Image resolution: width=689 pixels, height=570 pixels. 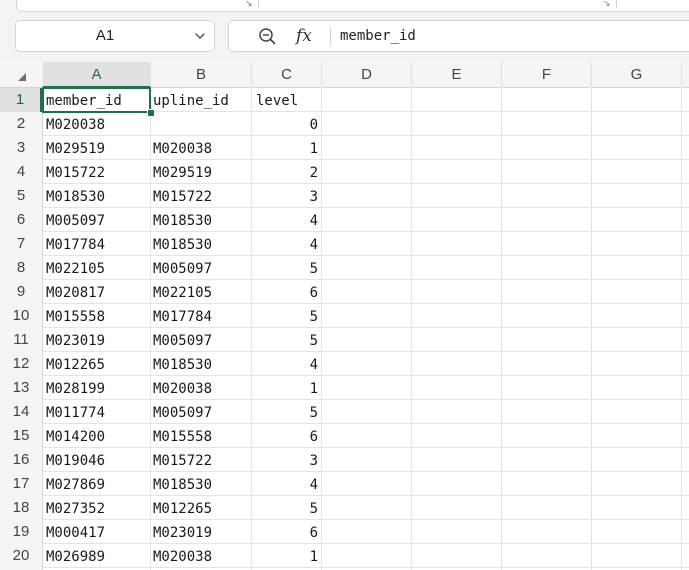 What do you see at coordinates (97, 292) in the screenshot?
I see `cell-a9: M020817` at bounding box center [97, 292].